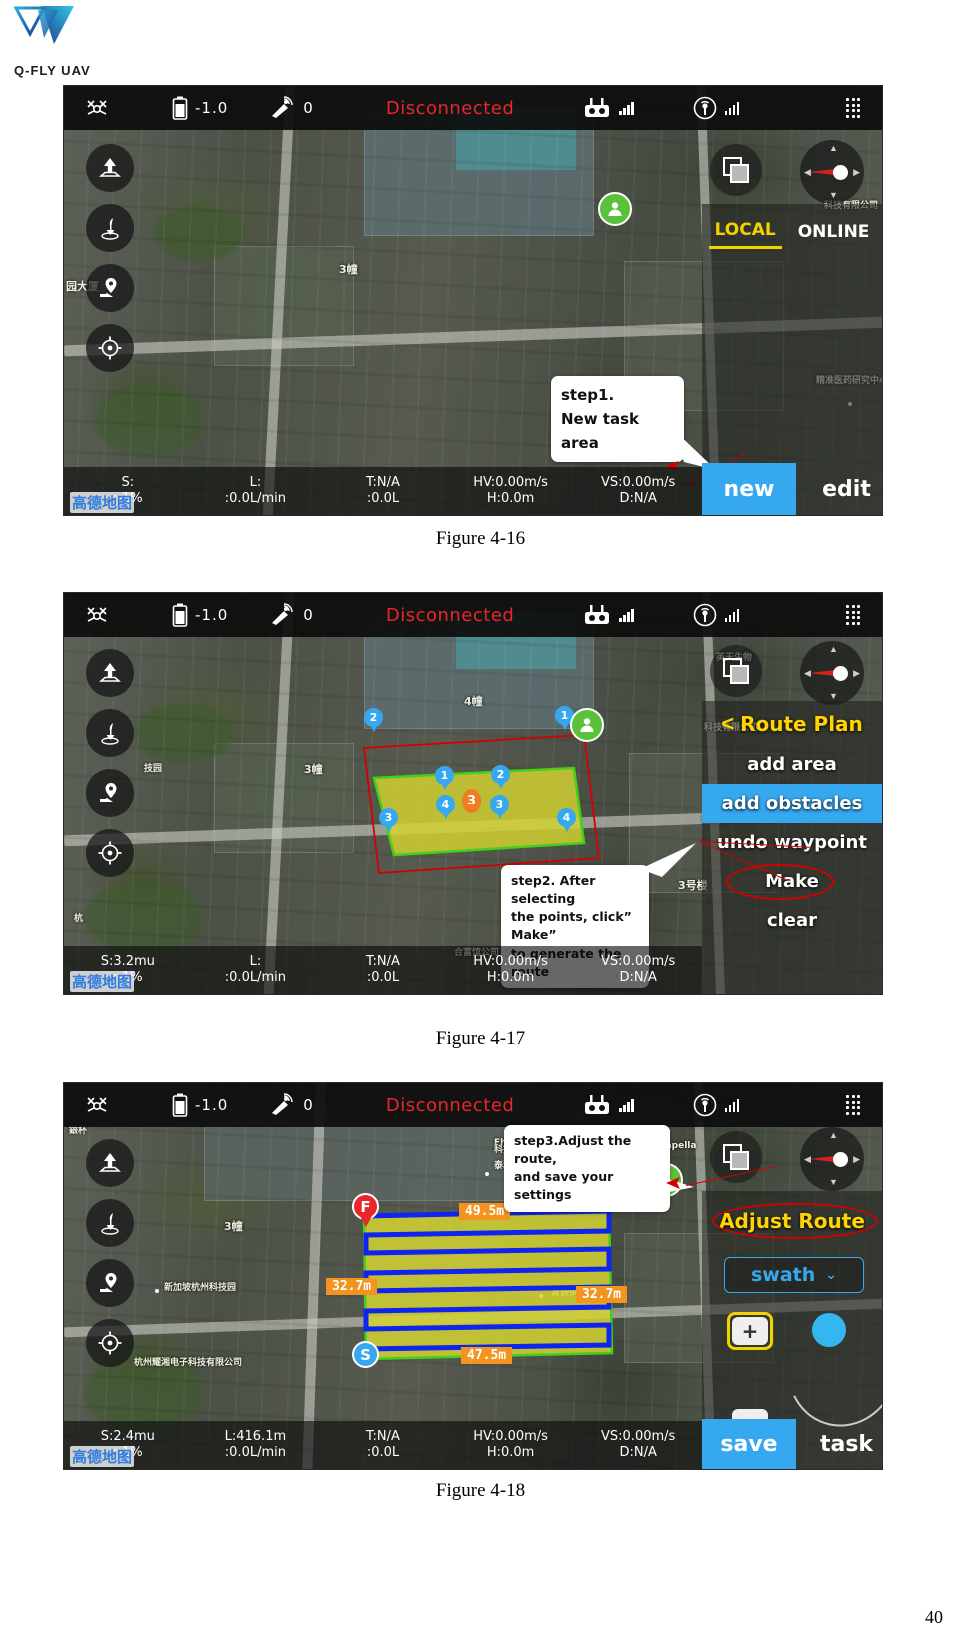  What do you see at coordinates (834, 233) in the screenshot?
I see `tab-online: ONLINE` at bounding box center [834, 233].